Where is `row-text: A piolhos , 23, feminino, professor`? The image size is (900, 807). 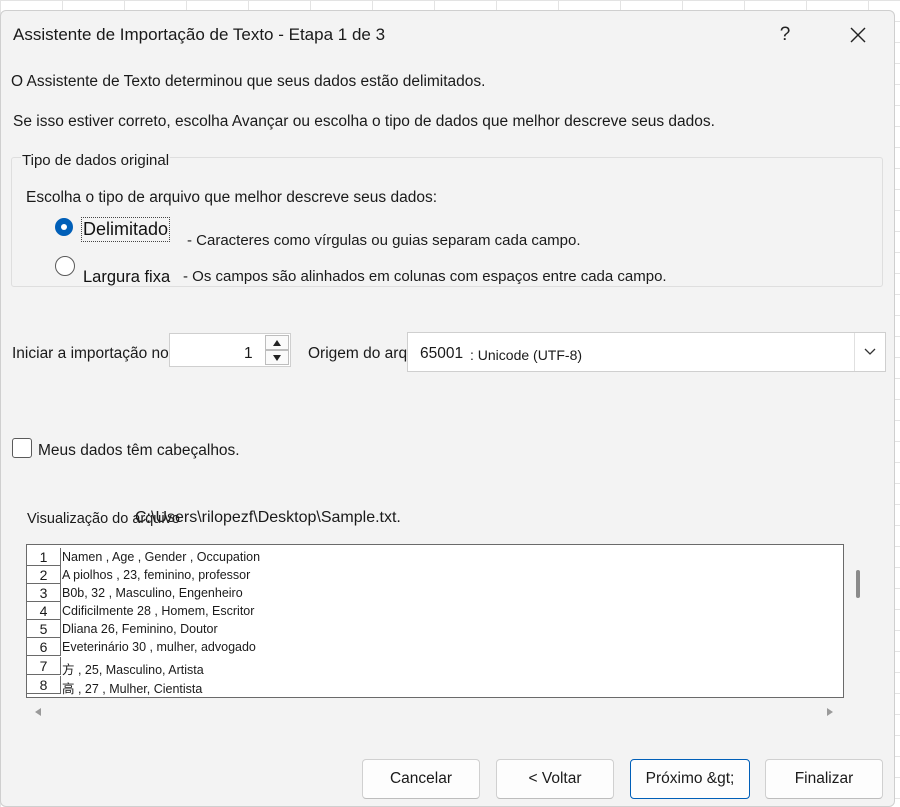
row-text: A piolhos , 23, feminino, professor is located at coordinates (156, 575).